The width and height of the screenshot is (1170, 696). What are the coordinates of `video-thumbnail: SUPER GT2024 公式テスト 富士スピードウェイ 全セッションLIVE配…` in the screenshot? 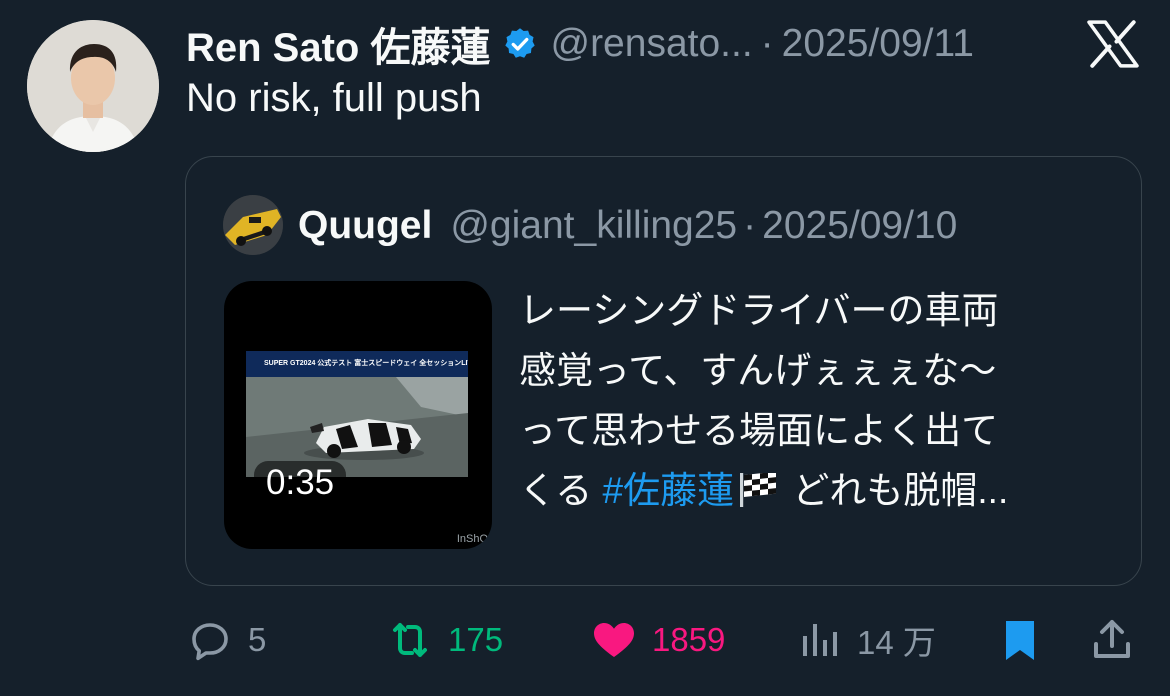 It's located at (358, 415).